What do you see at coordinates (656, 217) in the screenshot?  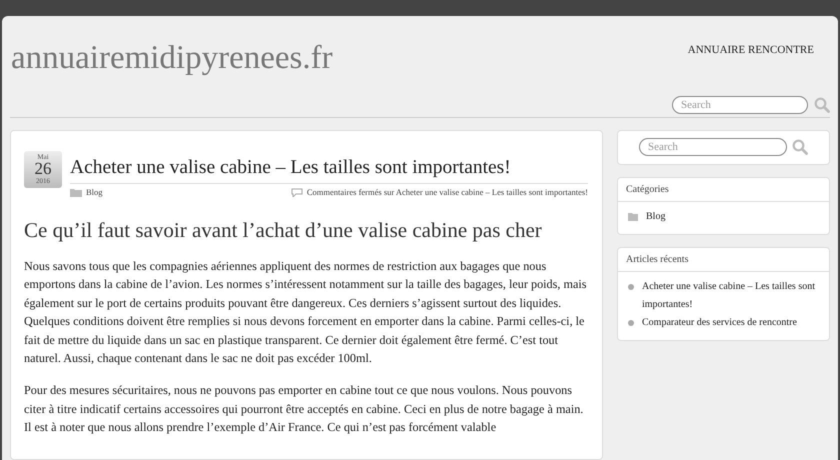 I see `widget-link: Blog` at bounding box center [656, 217].